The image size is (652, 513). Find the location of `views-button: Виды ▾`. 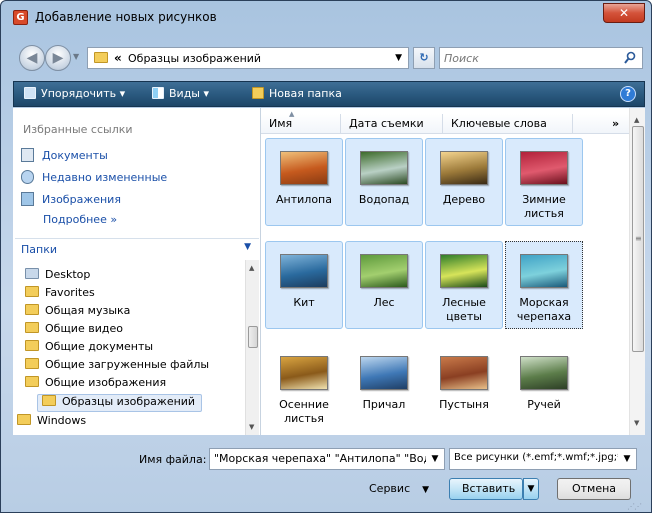

views-button: Виды ▾ is located at coordinates (180, 93).